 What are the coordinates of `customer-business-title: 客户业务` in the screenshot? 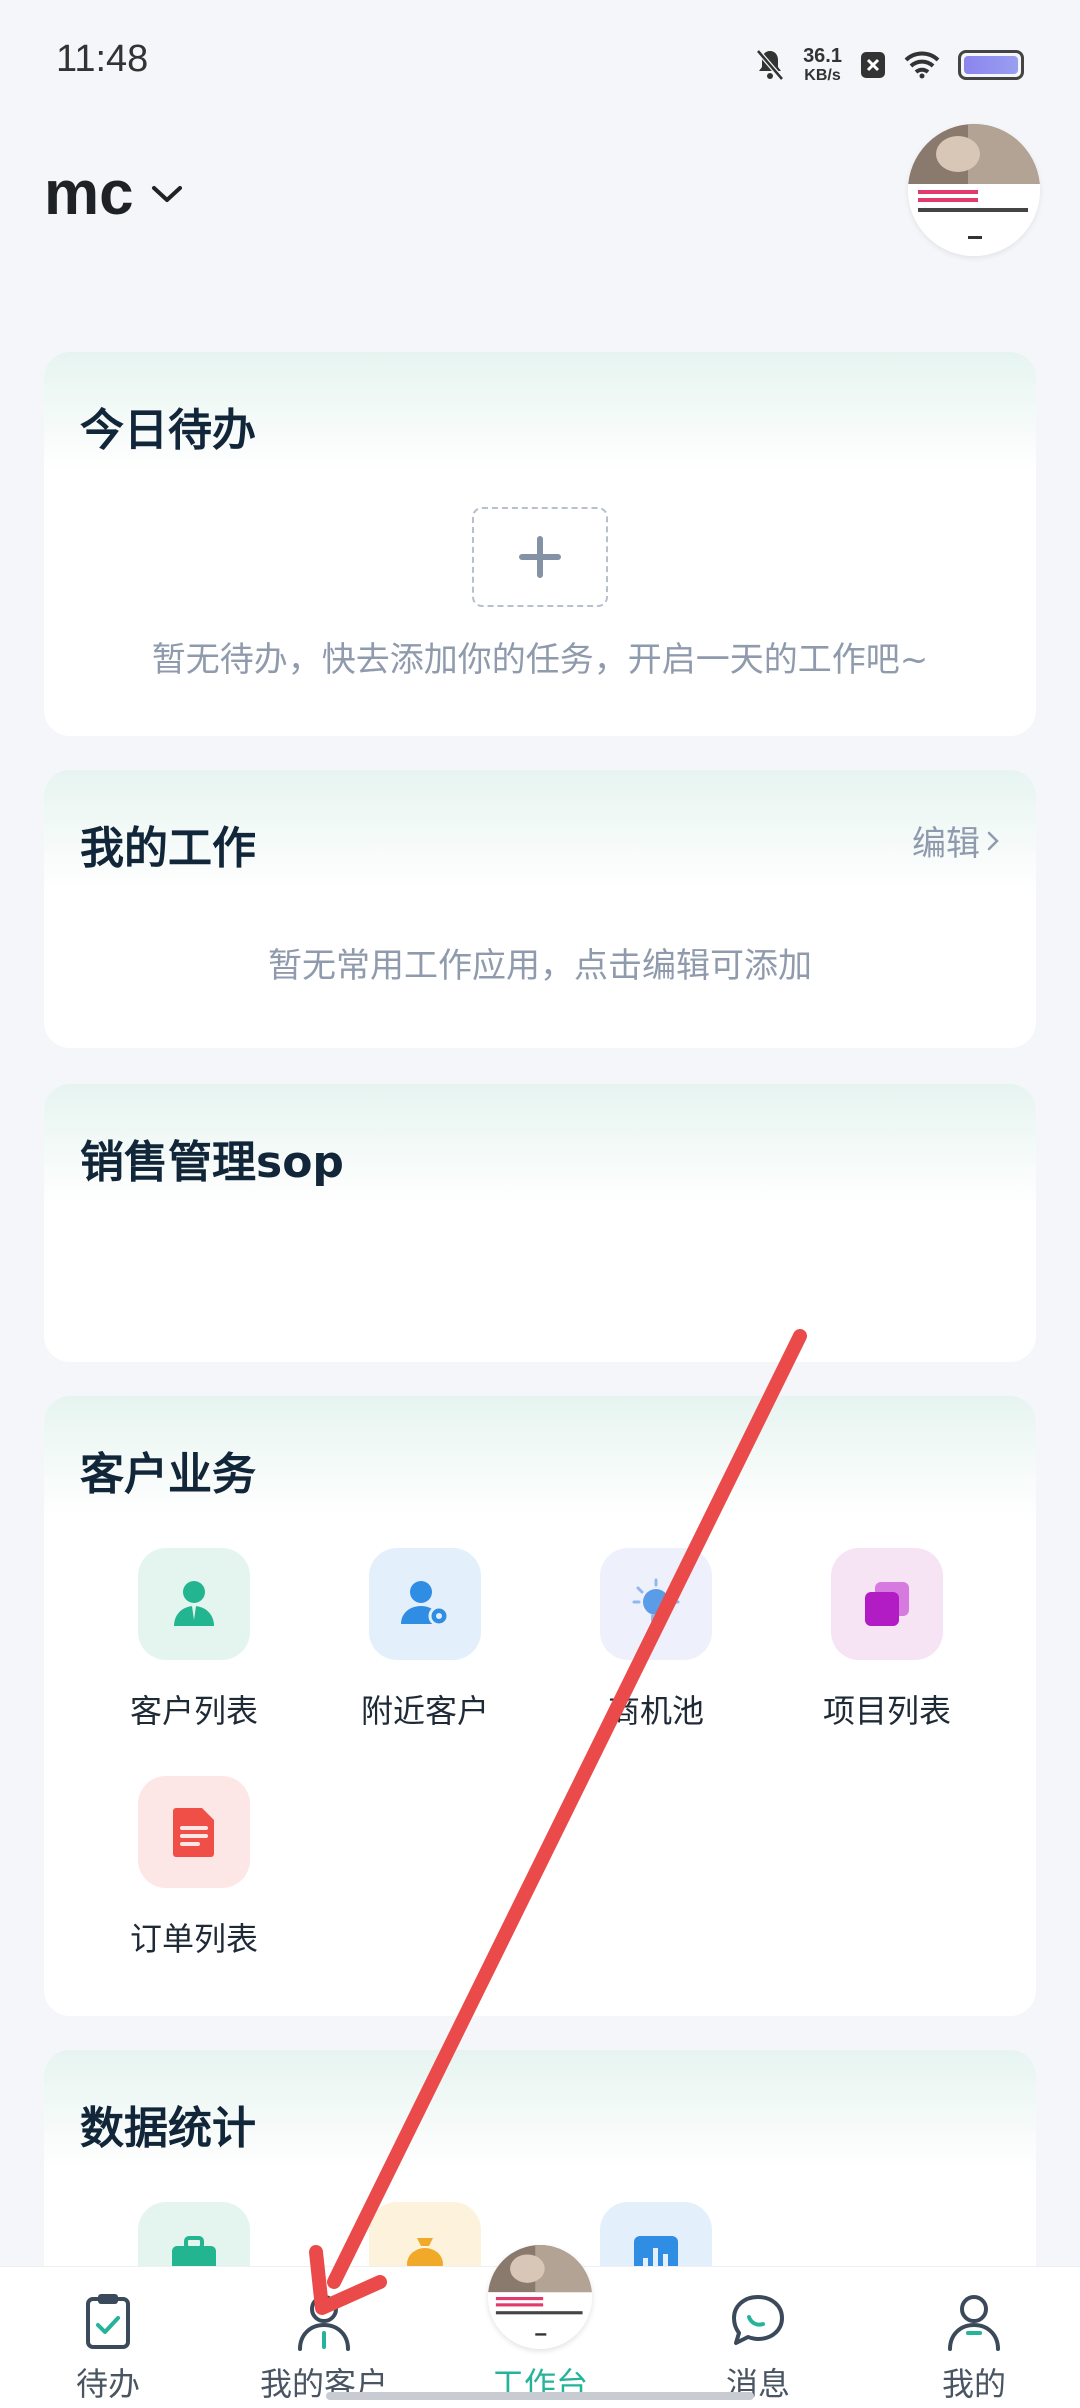 It's located at (168, 1474).